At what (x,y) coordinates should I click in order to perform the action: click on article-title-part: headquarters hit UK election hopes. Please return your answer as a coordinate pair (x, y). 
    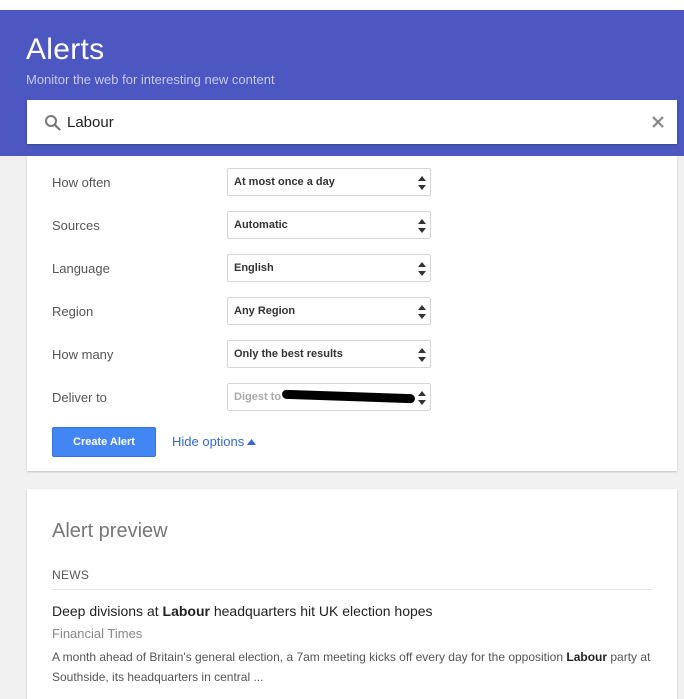
    Looking at the image, I should click on (321, 611).